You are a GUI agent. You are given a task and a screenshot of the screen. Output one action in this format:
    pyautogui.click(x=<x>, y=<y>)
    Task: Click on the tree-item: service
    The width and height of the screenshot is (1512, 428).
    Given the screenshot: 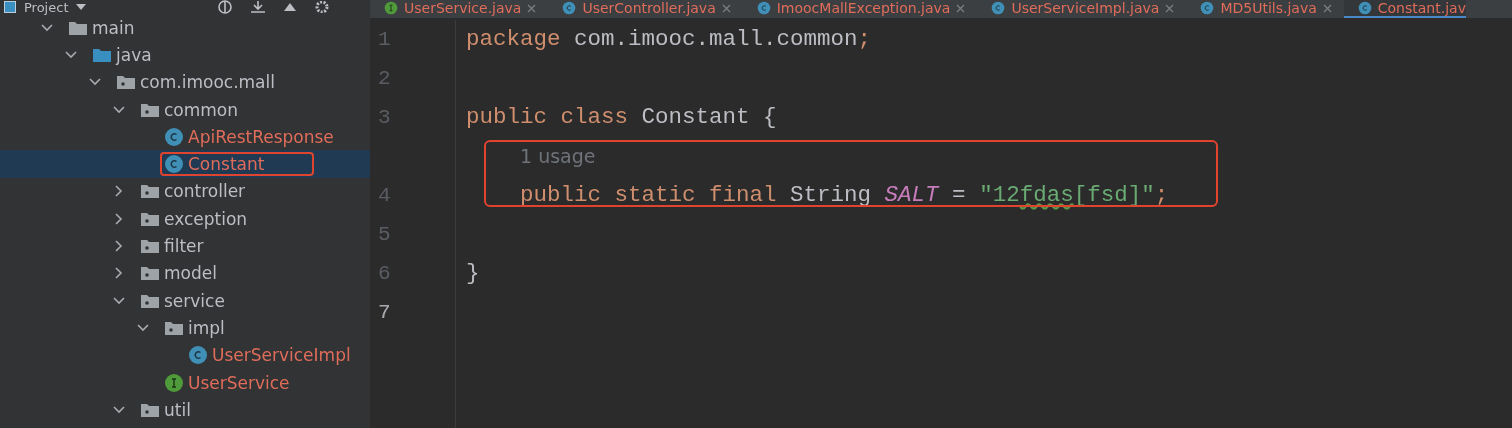 What is the action you would take?
    pyautogui.click(x=194, y=300)
    